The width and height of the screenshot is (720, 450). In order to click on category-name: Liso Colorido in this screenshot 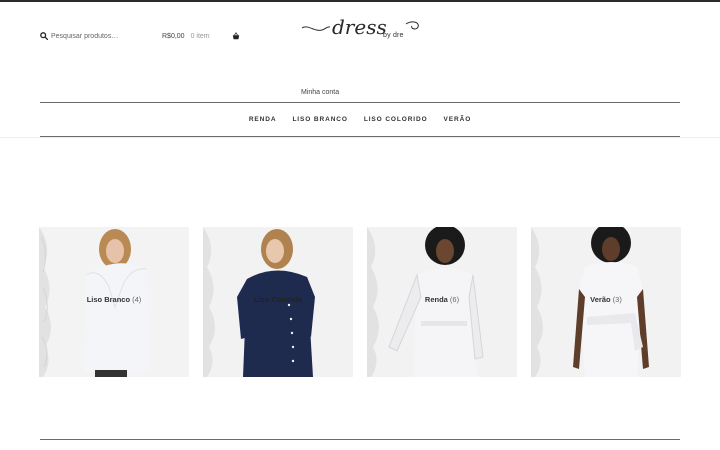, I will do `click(278, 299)`.